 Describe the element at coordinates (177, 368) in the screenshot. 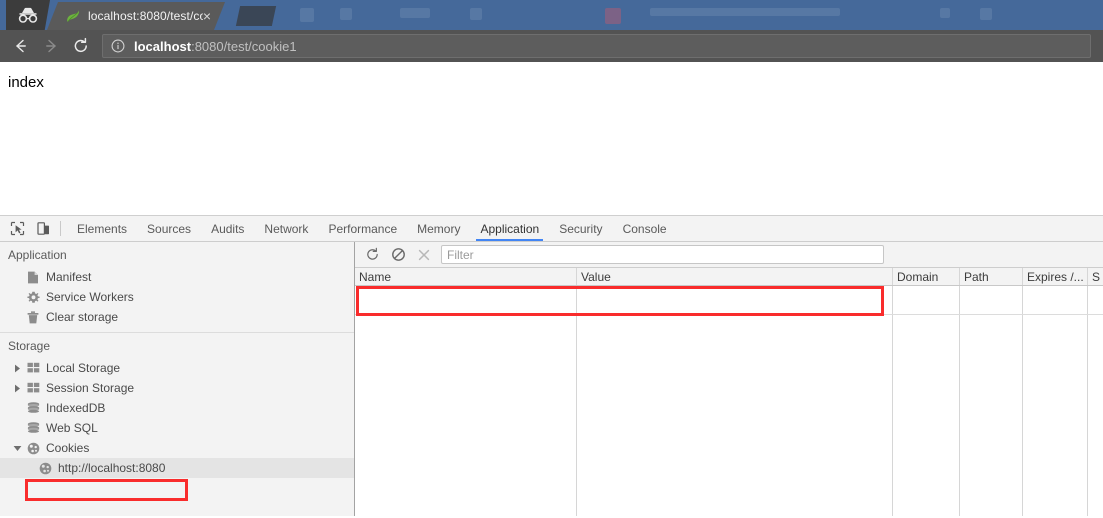

I see `sidebar-item-local-storage: Local Storage` at that location.